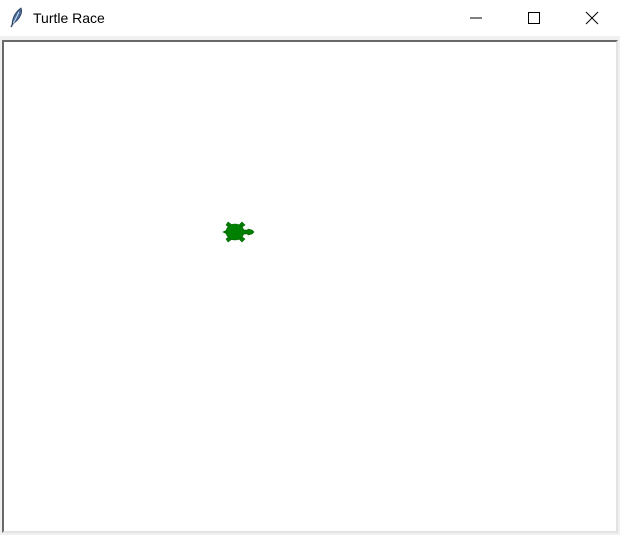 The width and height of the screenshot is (620, 535). What do you see at coordinates (17, 17) in the screenshot?
I see `feather-icon` at bounding box center [17, 17].